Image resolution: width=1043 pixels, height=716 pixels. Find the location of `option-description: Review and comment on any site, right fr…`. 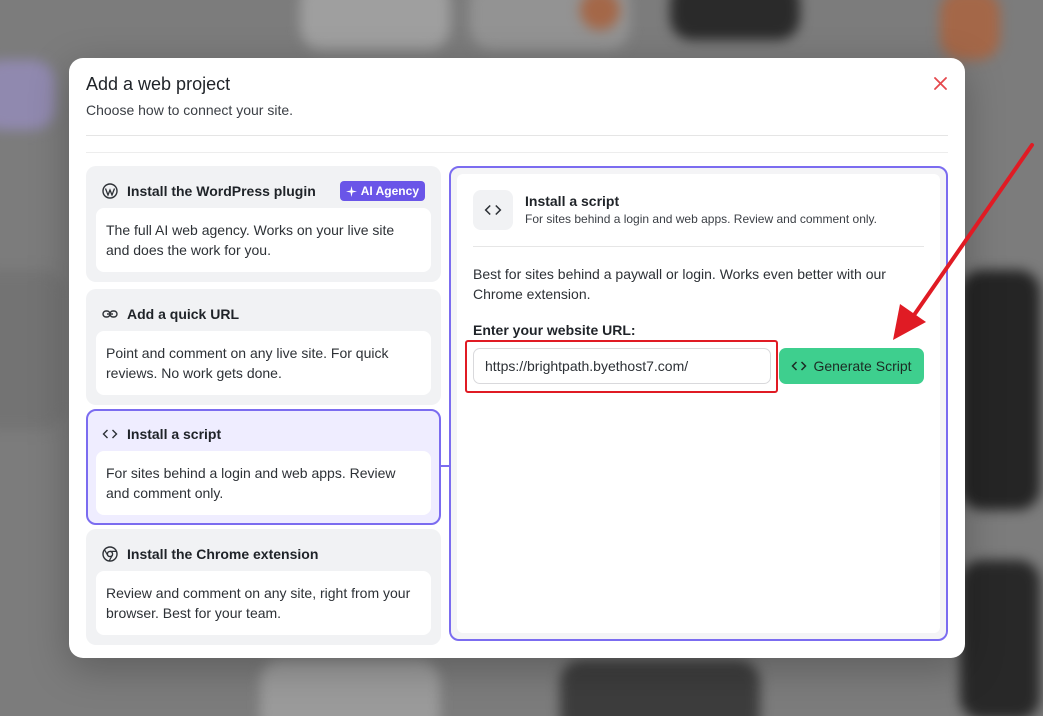

option-description: Review and comment on any site, right fr… is located at coordinates (263, 603).